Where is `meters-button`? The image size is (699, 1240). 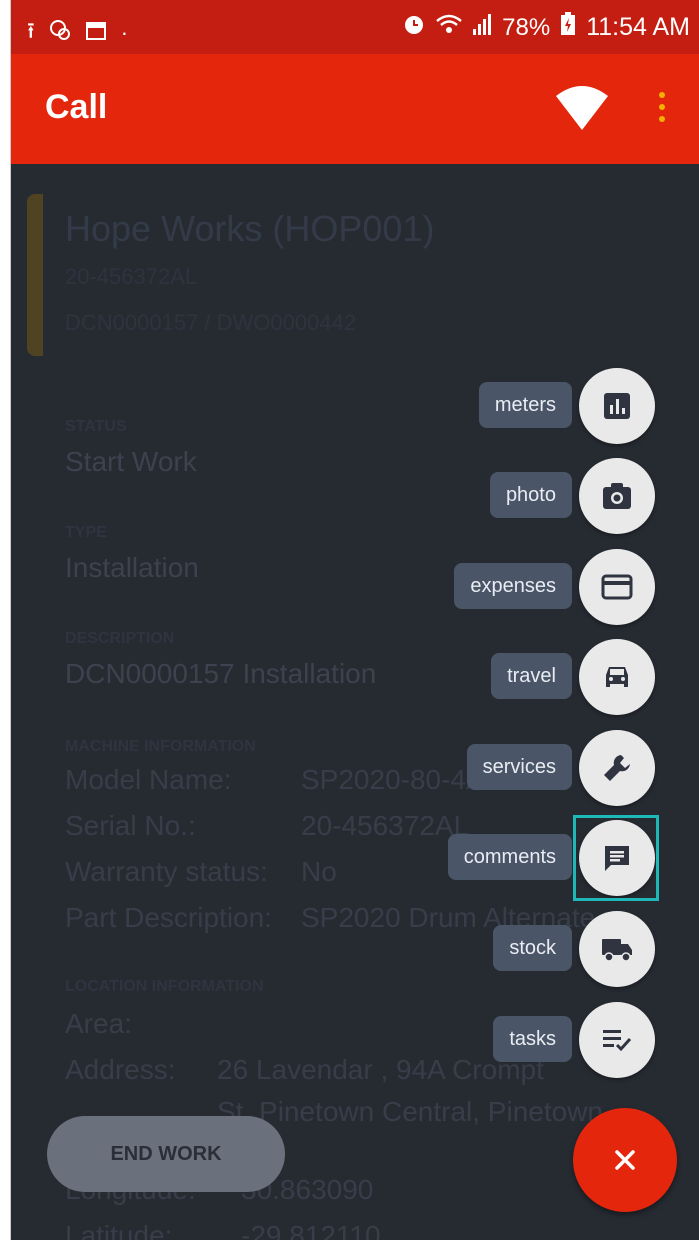
meters-button is located at coordinates (617, 406).